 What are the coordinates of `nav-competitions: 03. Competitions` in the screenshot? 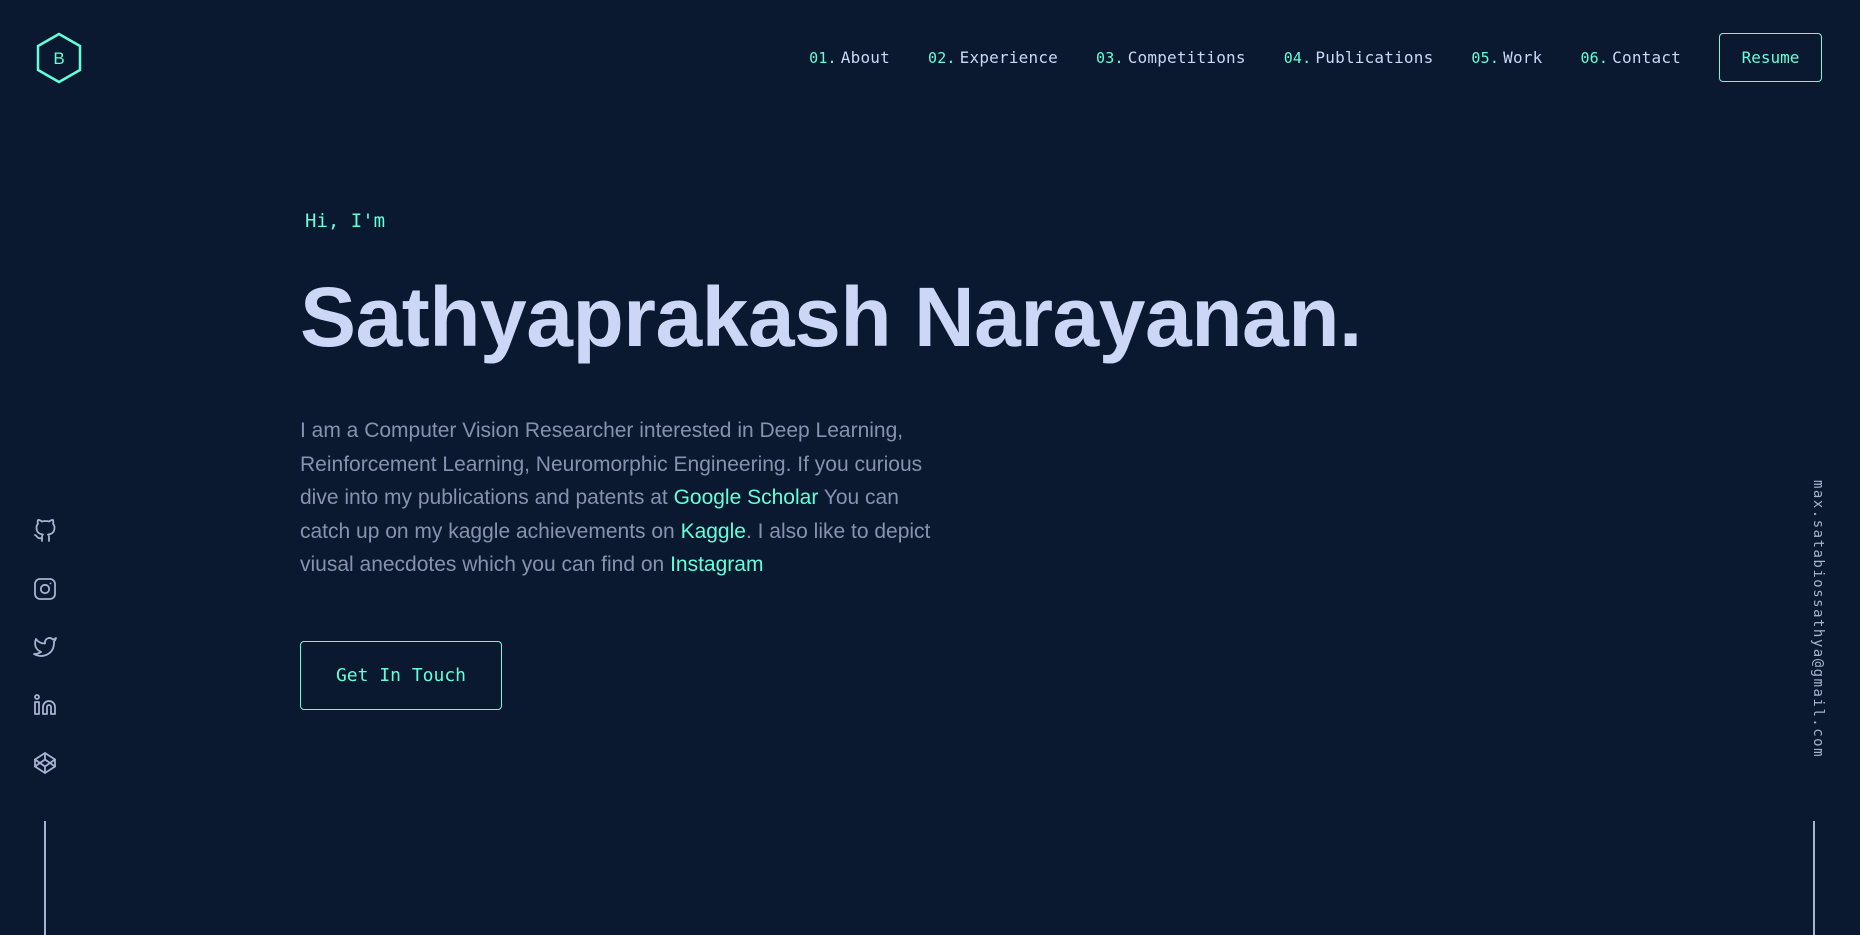 It's located at (1171, 57).